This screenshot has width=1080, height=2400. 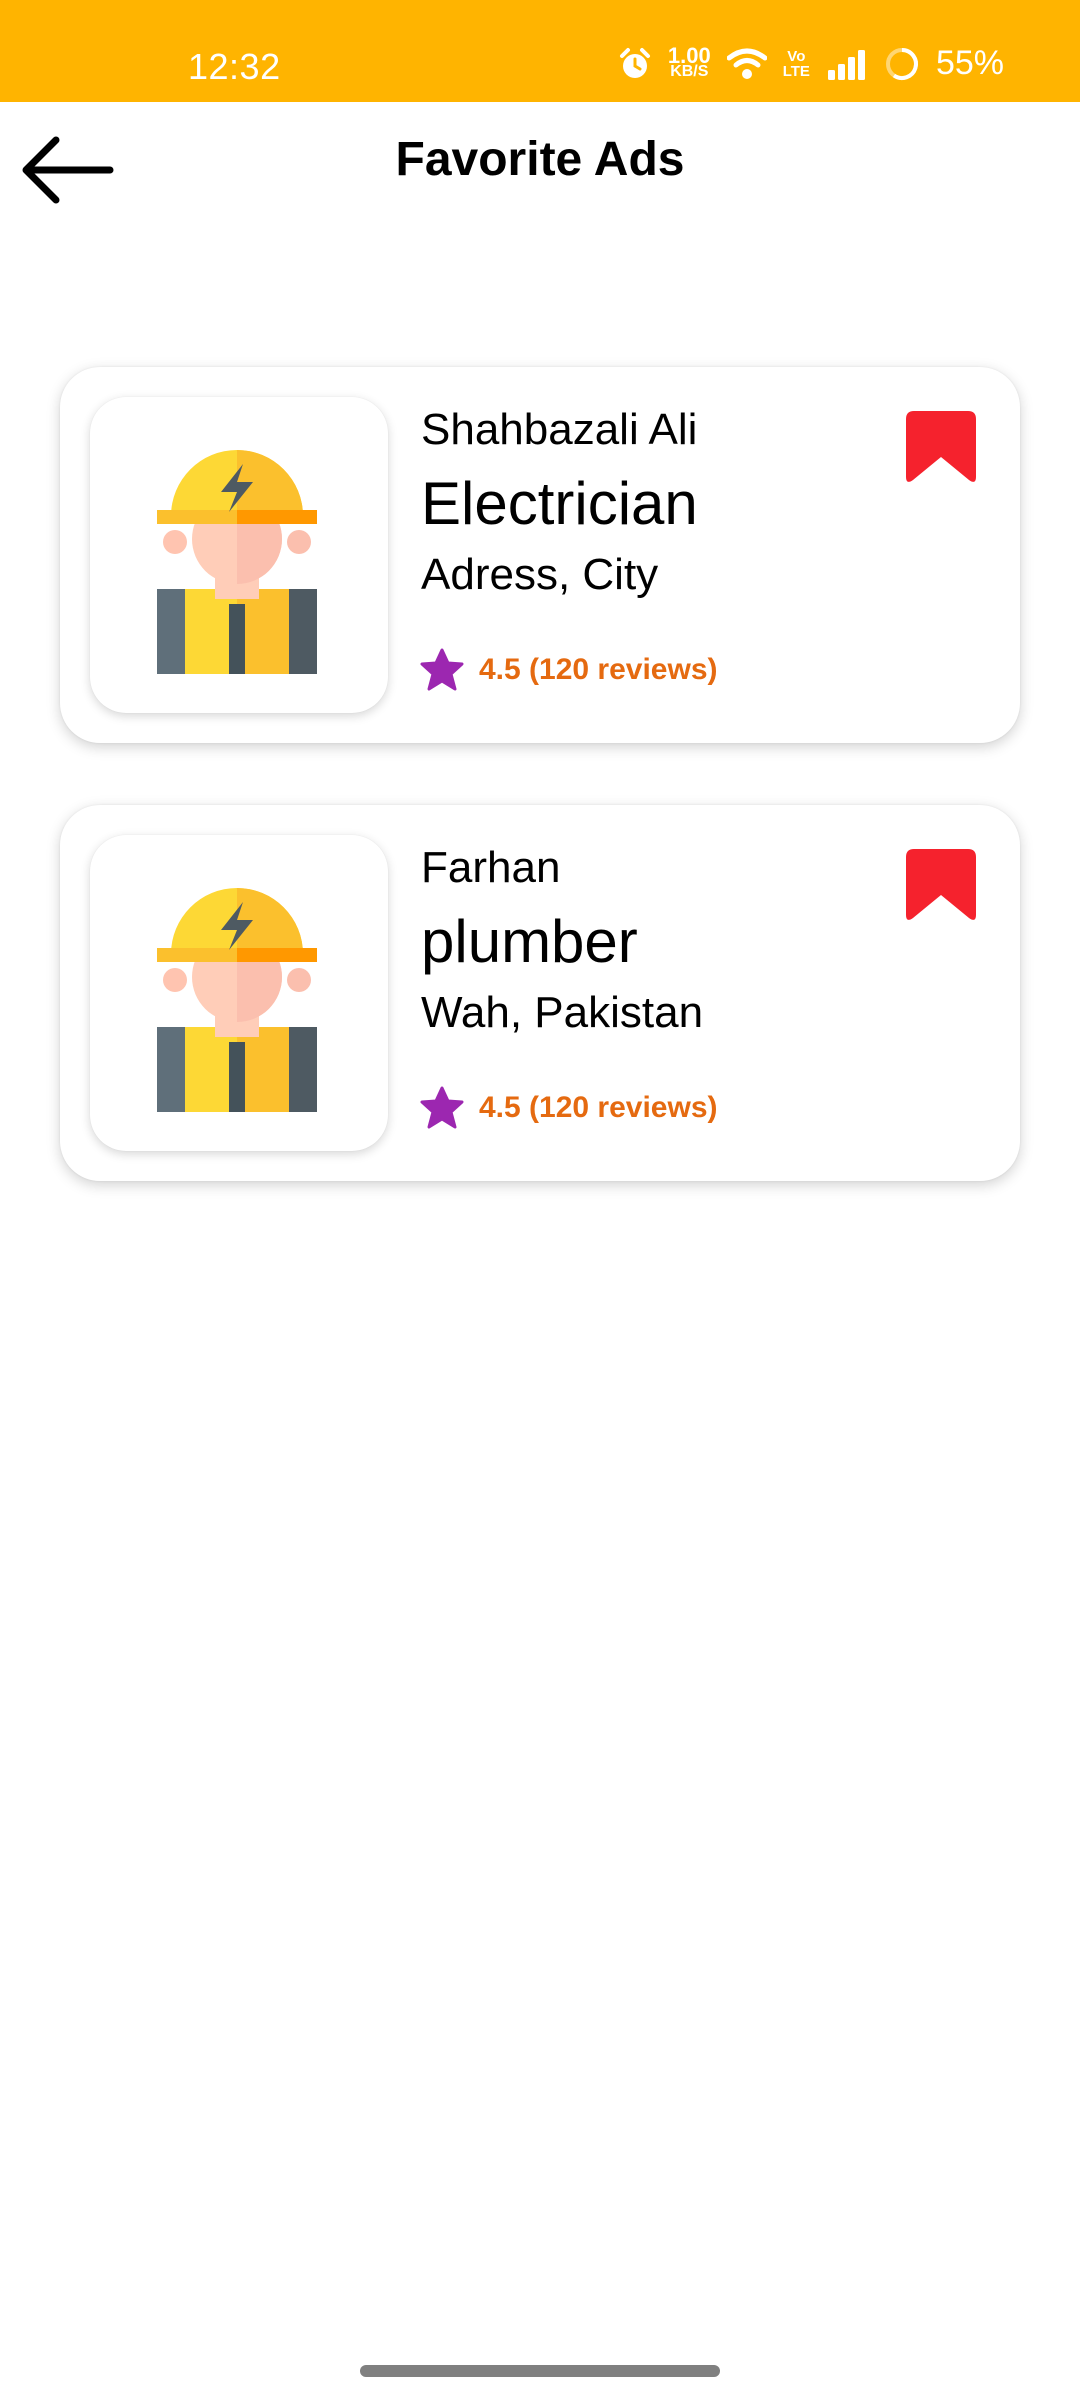 What do you see at coordinates (634, 62) in the screenshot?
I see `alarm-icon` at bounding box center [634, 62].